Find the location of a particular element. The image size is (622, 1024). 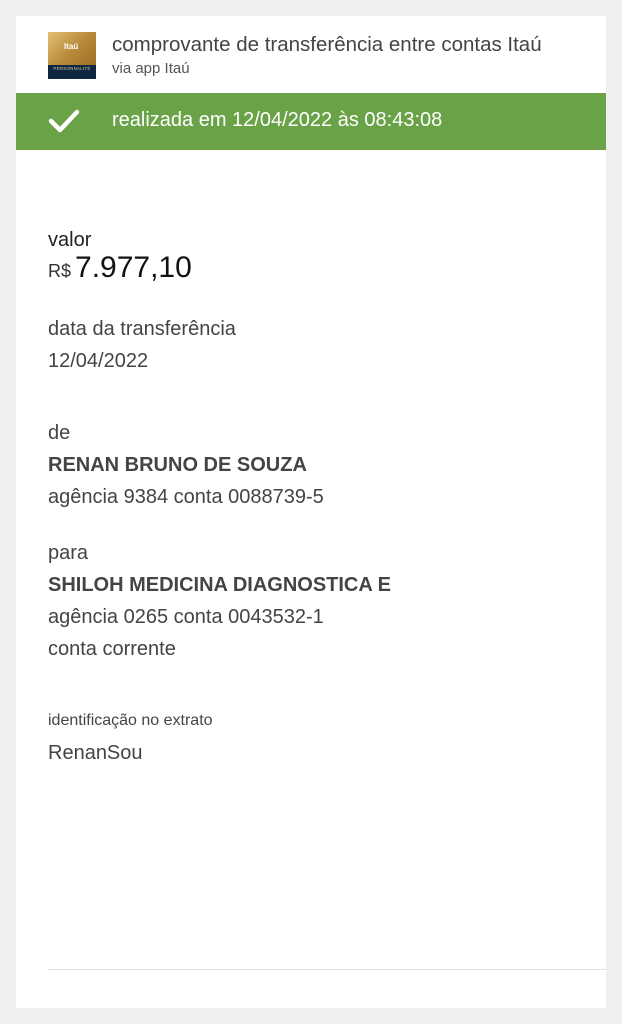

to-name: SHILOH MEDICINA DIAGNOSTICA E is located at coordinates (219, 585).